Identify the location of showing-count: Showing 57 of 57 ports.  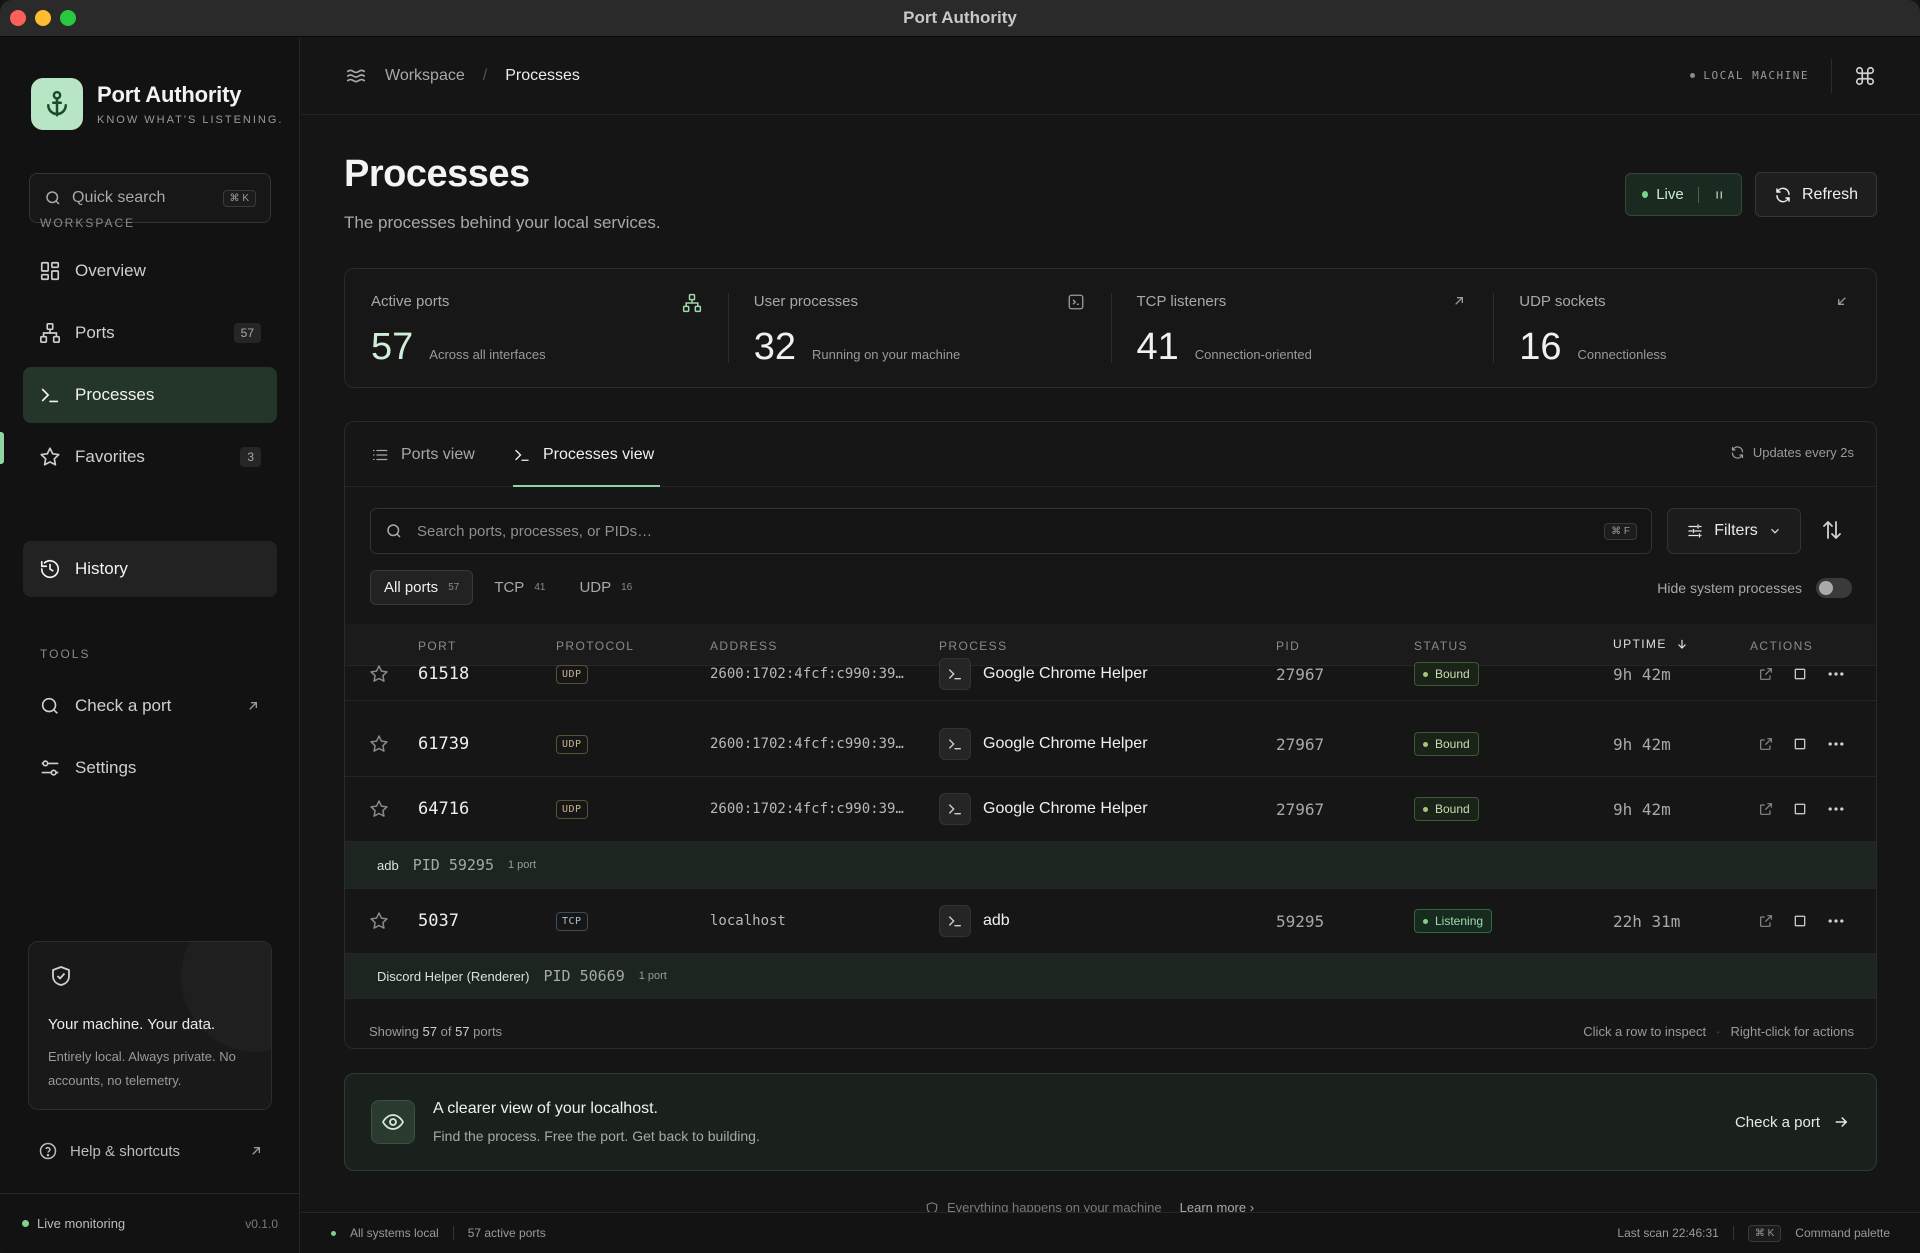
(436, 1031).